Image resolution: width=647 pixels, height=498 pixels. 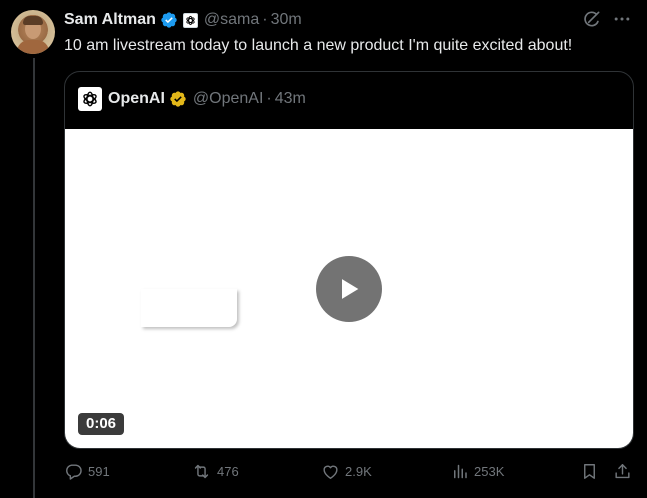 I want to click on video-duration: 0:06, so click(x=101, y=424).